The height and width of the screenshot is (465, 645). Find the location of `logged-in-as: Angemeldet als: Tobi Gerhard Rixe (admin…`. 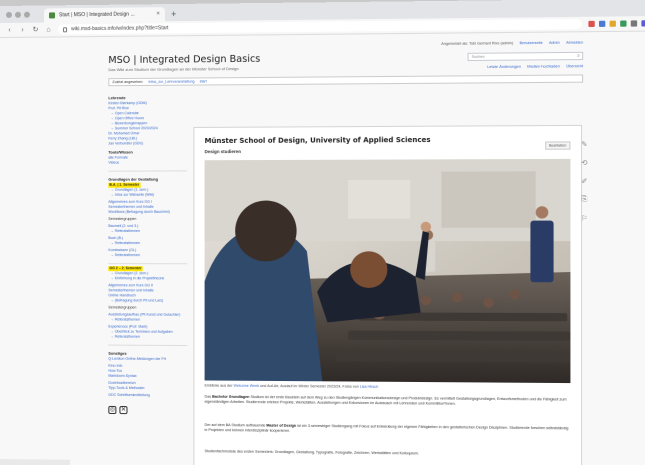

logged-in-as: Angemeldet als: Tobi Gerhard Rixe (admin… is located at coordinates (477, 43).